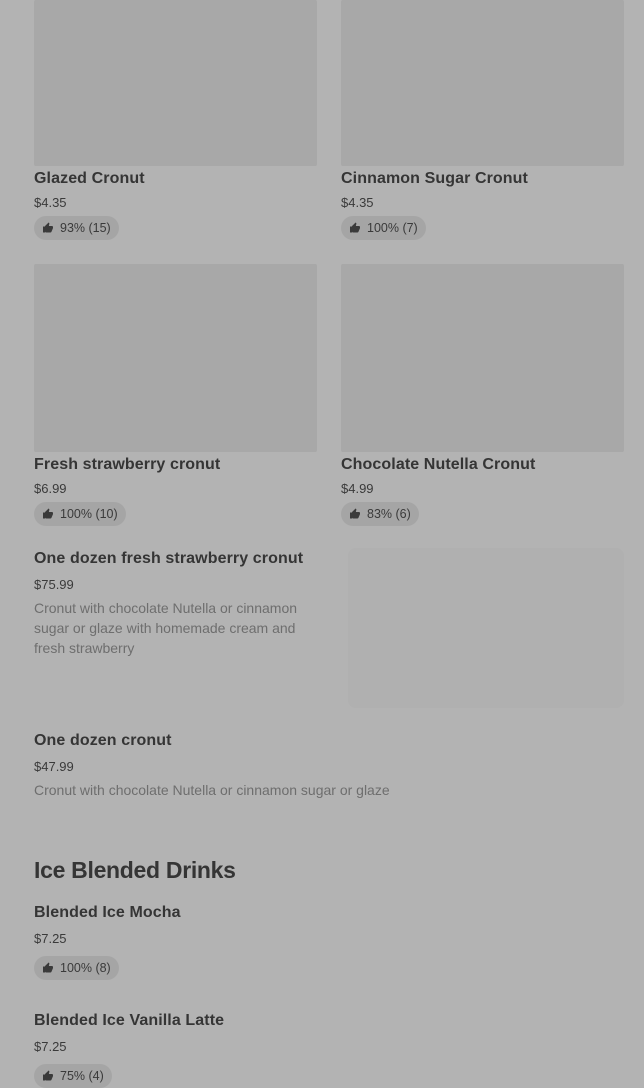  I want to click on rating-badge: 75% (4), so click(73, 1076).